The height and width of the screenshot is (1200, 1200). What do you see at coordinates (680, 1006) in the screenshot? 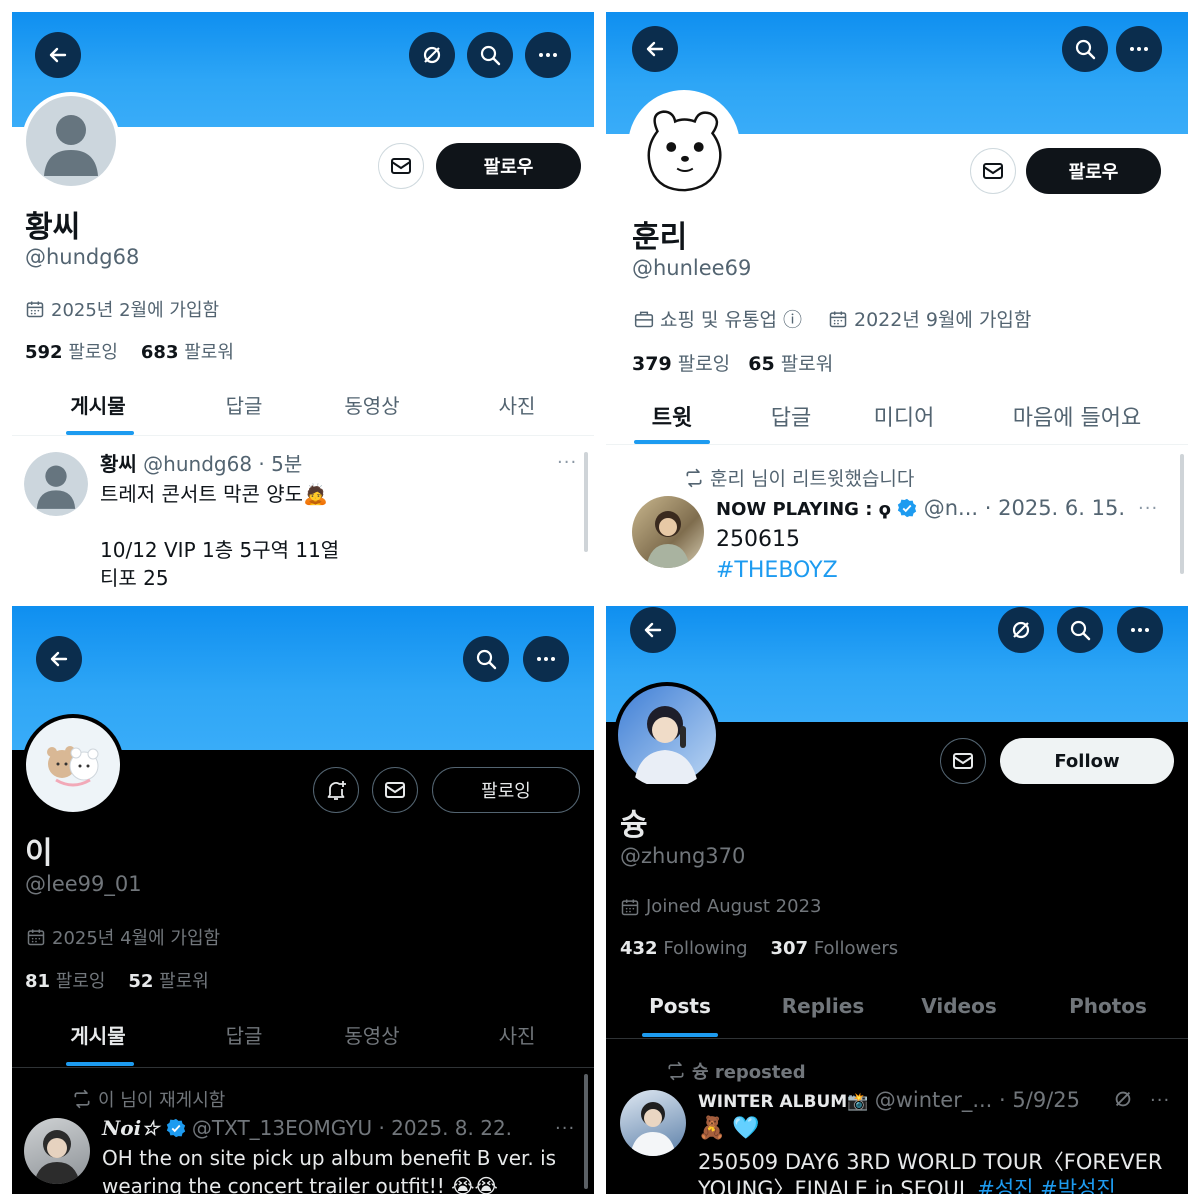
I see `tab-posts: Posts` at bounding box center [680, 1006].